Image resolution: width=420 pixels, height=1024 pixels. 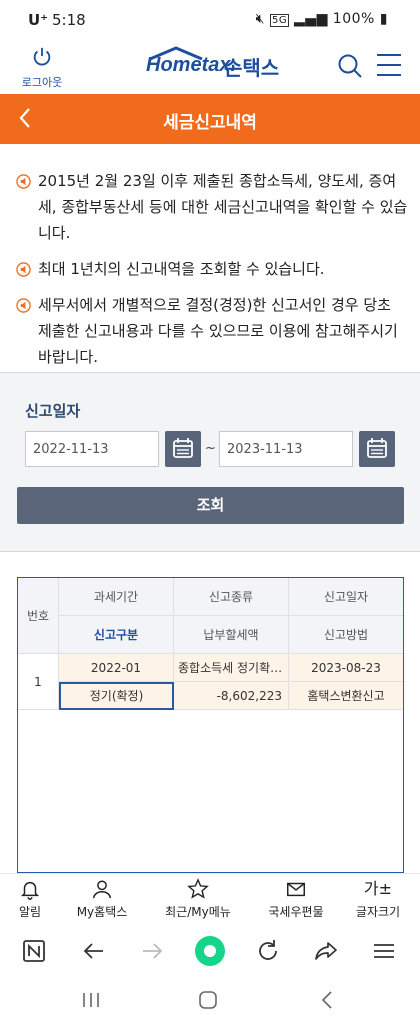 What do you see at coordinates (346, 696) in the screenshot?
I see `table-cell-method: 홈택스변환신고` at bounding box center [346, 696].